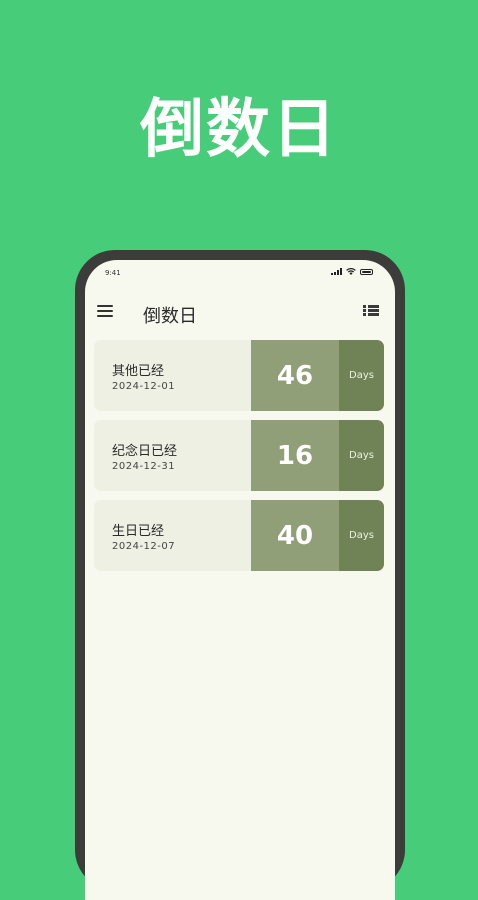 Image resolution: width=478 pixels, height=900 pixels. What do you see at coordinates (145, 451) in the screenshot?
I see `event-title: 纪念日已经` at bounding box center [145, 451].